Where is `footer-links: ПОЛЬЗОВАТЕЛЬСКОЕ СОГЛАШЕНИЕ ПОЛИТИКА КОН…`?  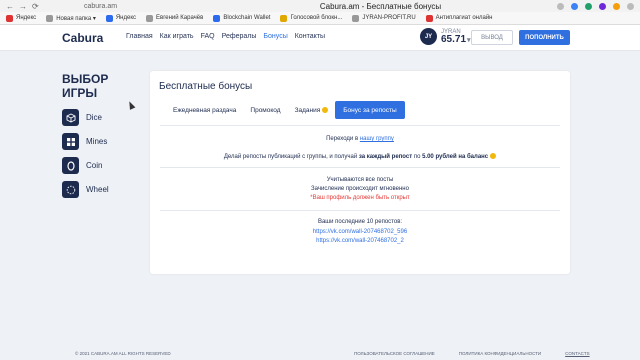 footer-links: ПОЛЬЗОВАТЕЛЬСКОЕ СОГЛАШЕНИЕ ПОЛИТИКА КОН… is located at coordinates (472, 353).